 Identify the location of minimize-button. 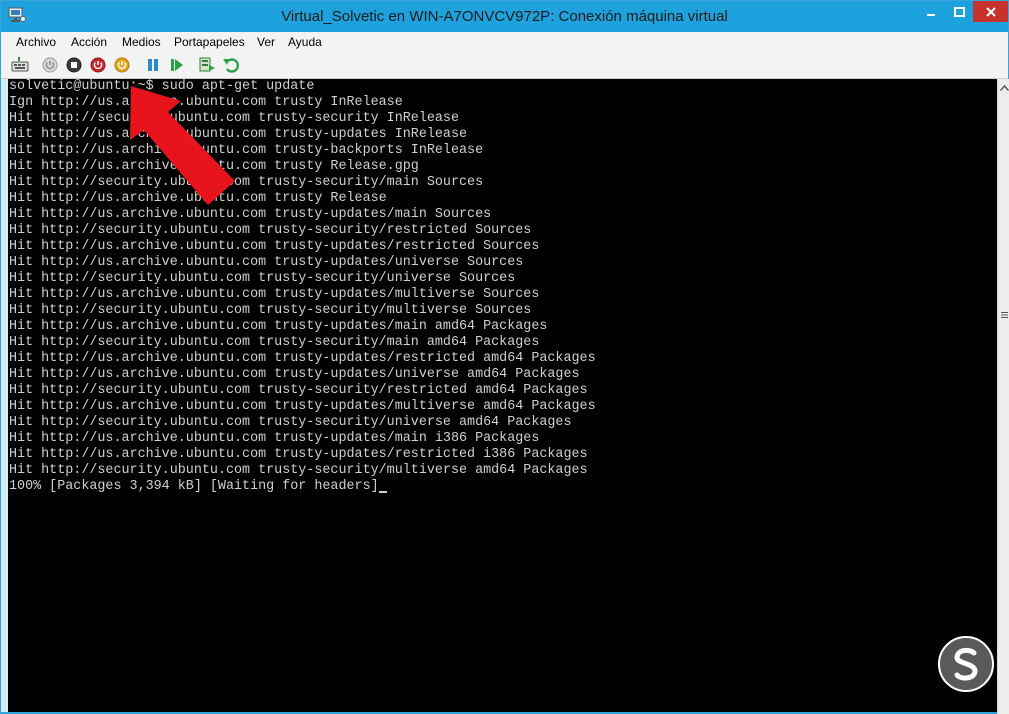
(931, 11).